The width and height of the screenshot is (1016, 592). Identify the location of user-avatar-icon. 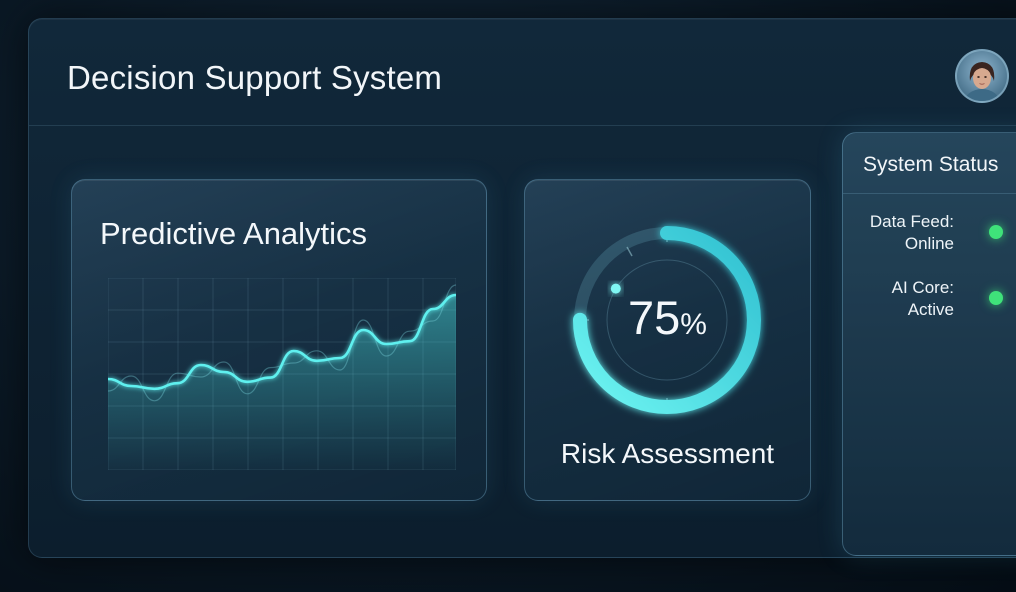
(982, 76).